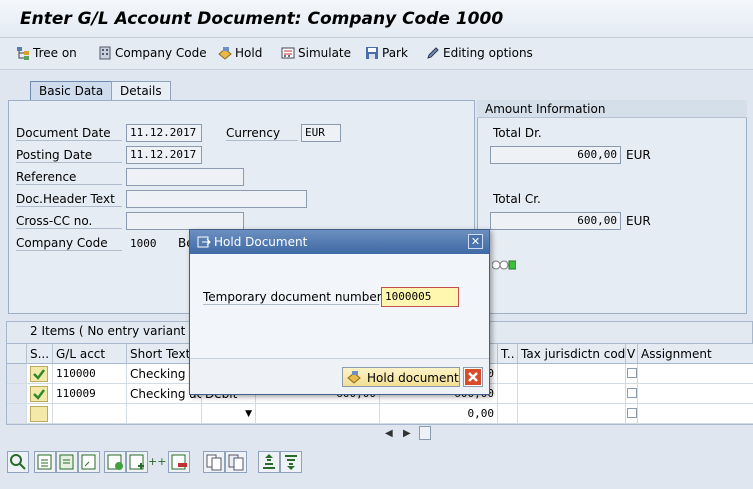  Describe the element at coordinates (214, 462) in the screenshot. I see `copy-icon` at that location.